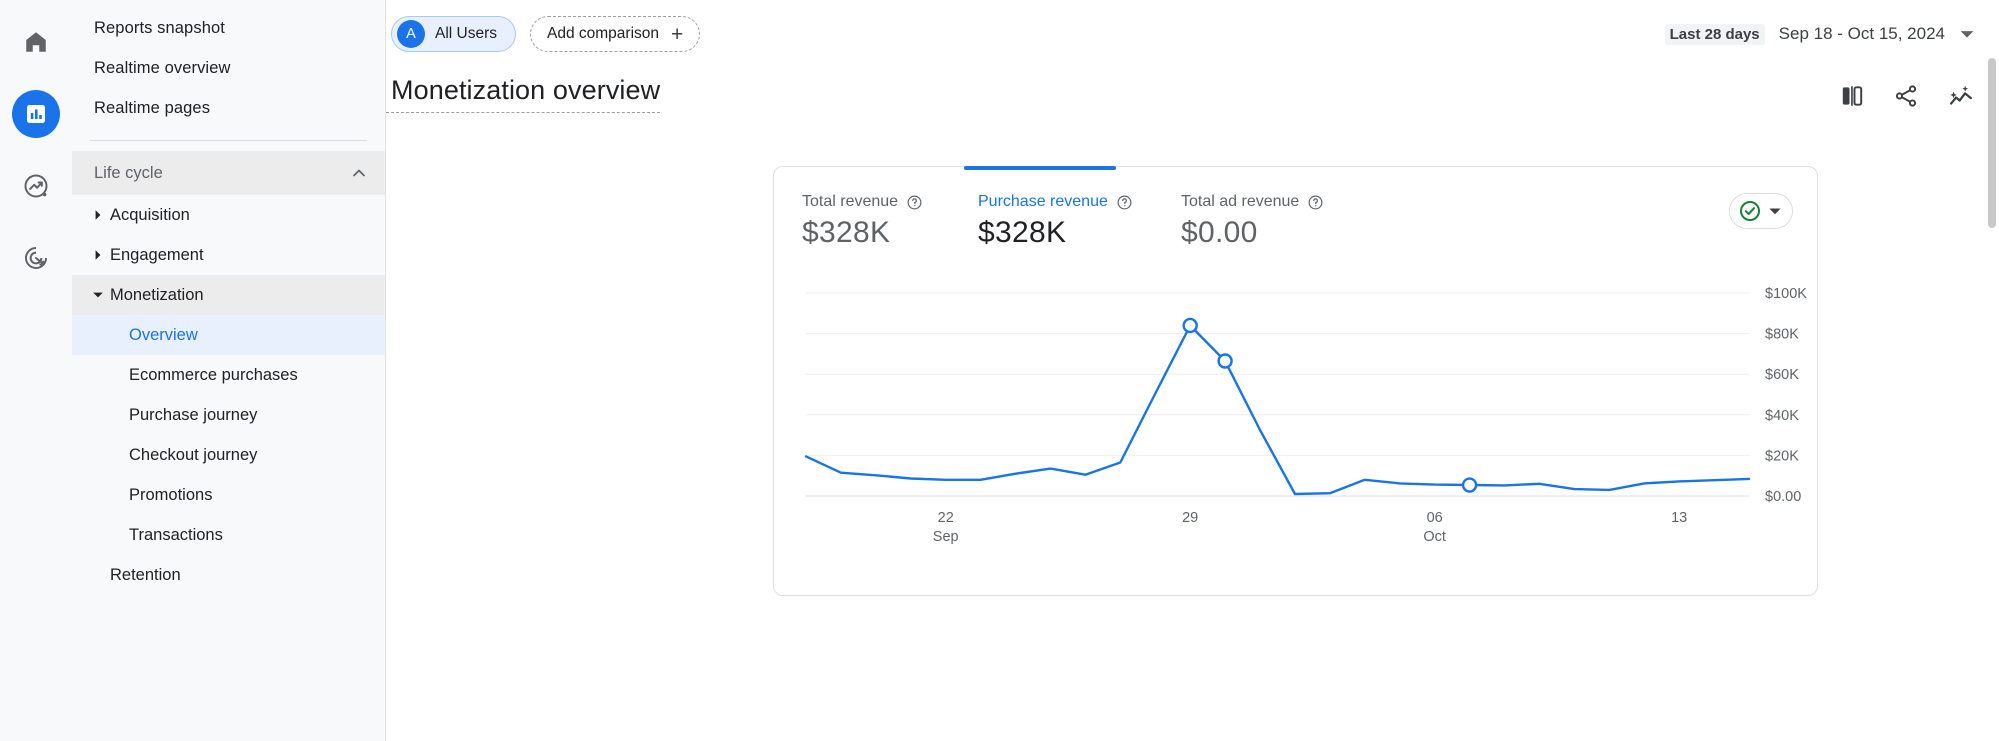 This screenshot has width=1999, height=741. Describe the element at coordinates (1750, 211) in the screenshot. I see `check-circle-icon` at that location.